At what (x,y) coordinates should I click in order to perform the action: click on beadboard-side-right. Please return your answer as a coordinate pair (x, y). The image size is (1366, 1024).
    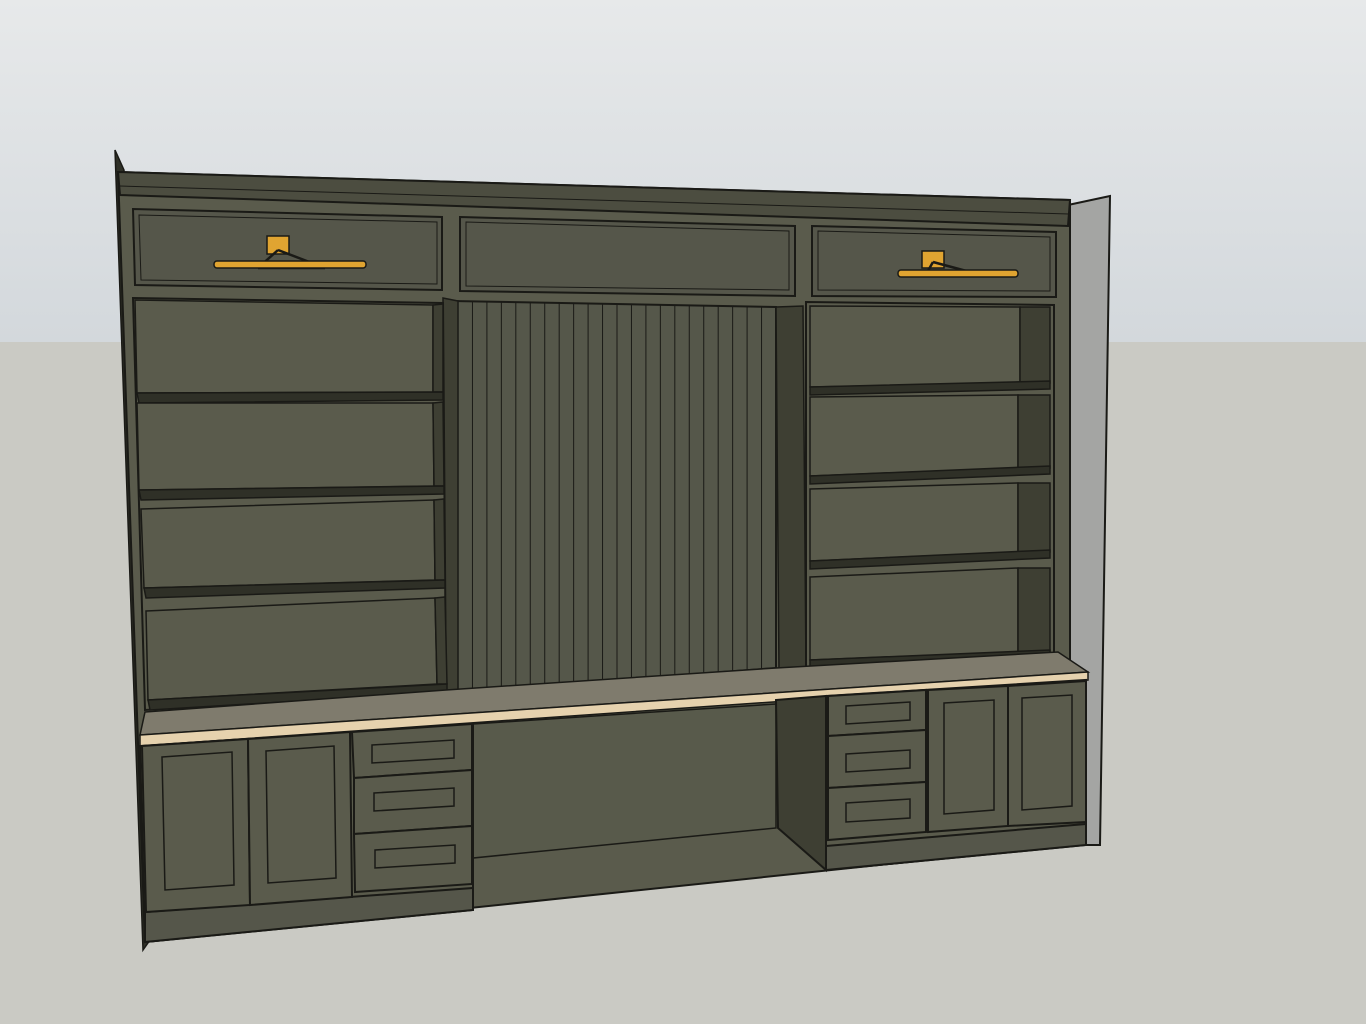
    Looking at the image, I should click on (791, 489).